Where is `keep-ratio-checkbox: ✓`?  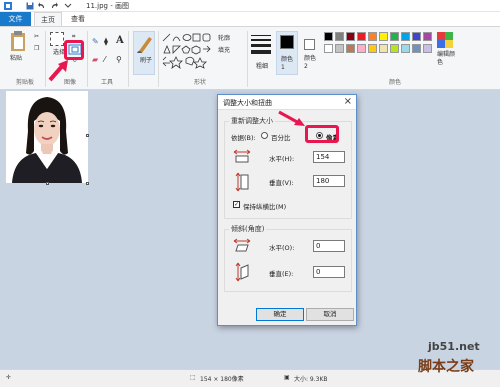
keep-ratio-checkbox: ✓ is located at coordinates (236, 204).